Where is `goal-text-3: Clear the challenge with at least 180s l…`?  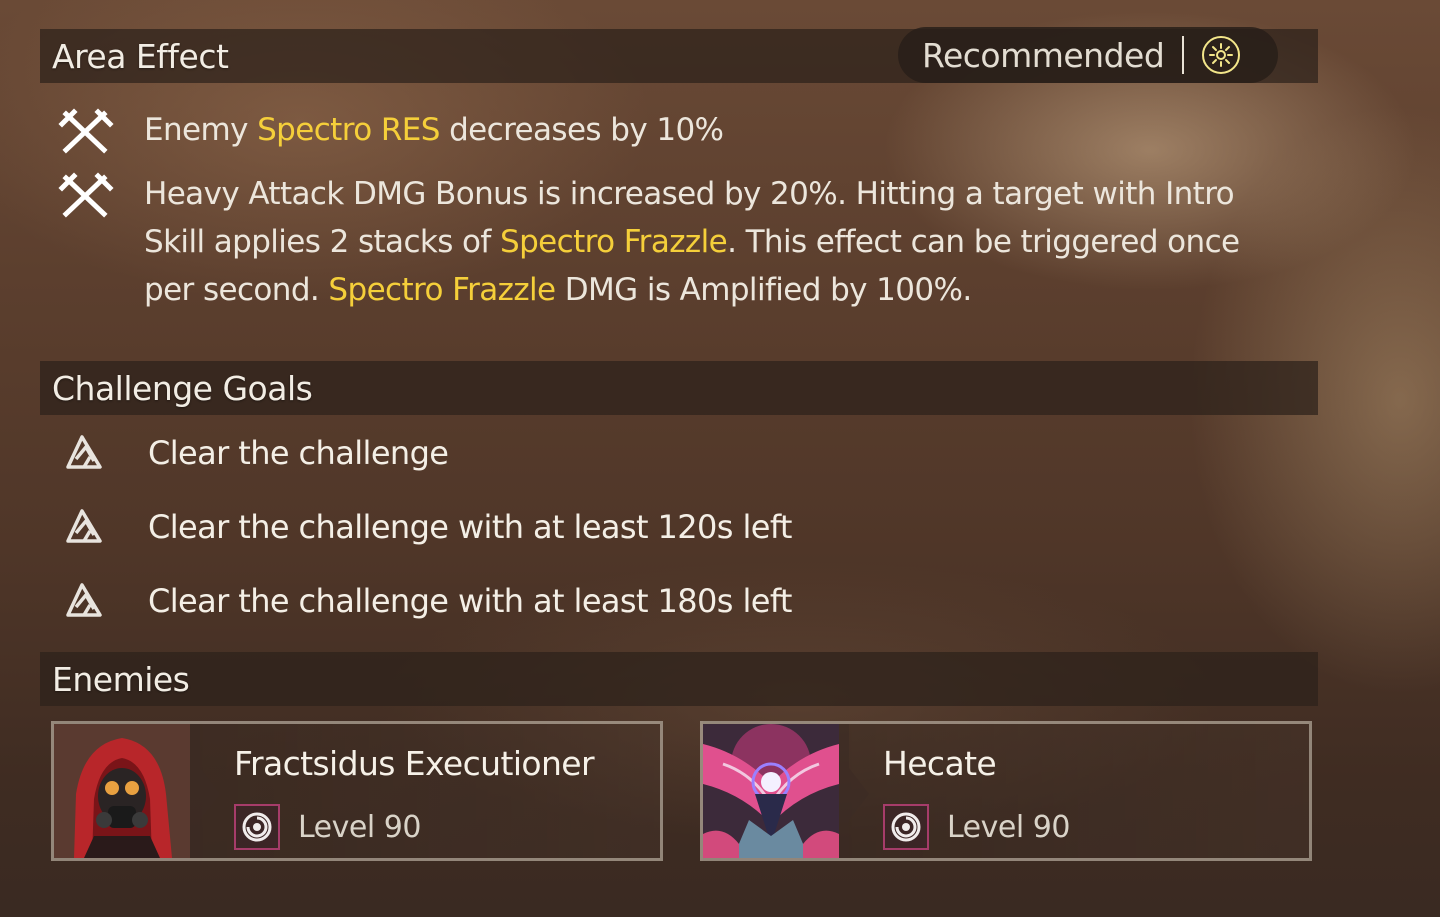 goal-text-3: Clear the challenge with at least 180s l… is located at coordinates (470, 601).